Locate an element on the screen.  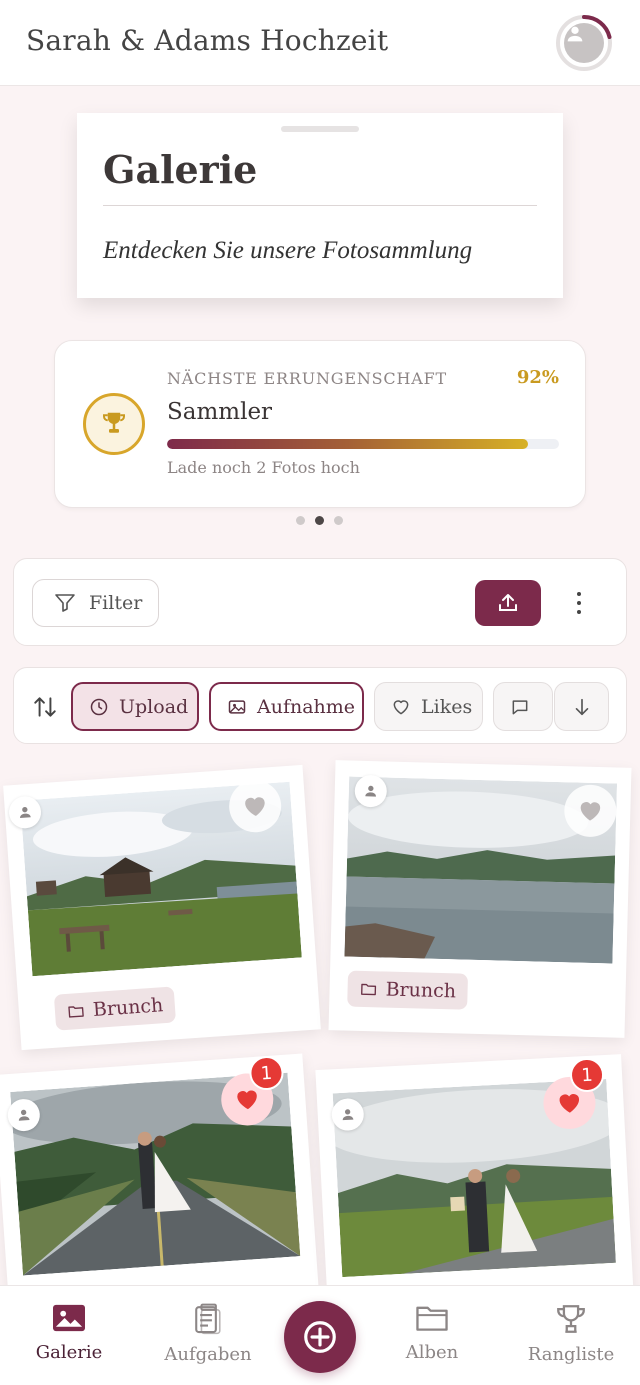
achievement-progress-bar is located at coordinates (363, 444).